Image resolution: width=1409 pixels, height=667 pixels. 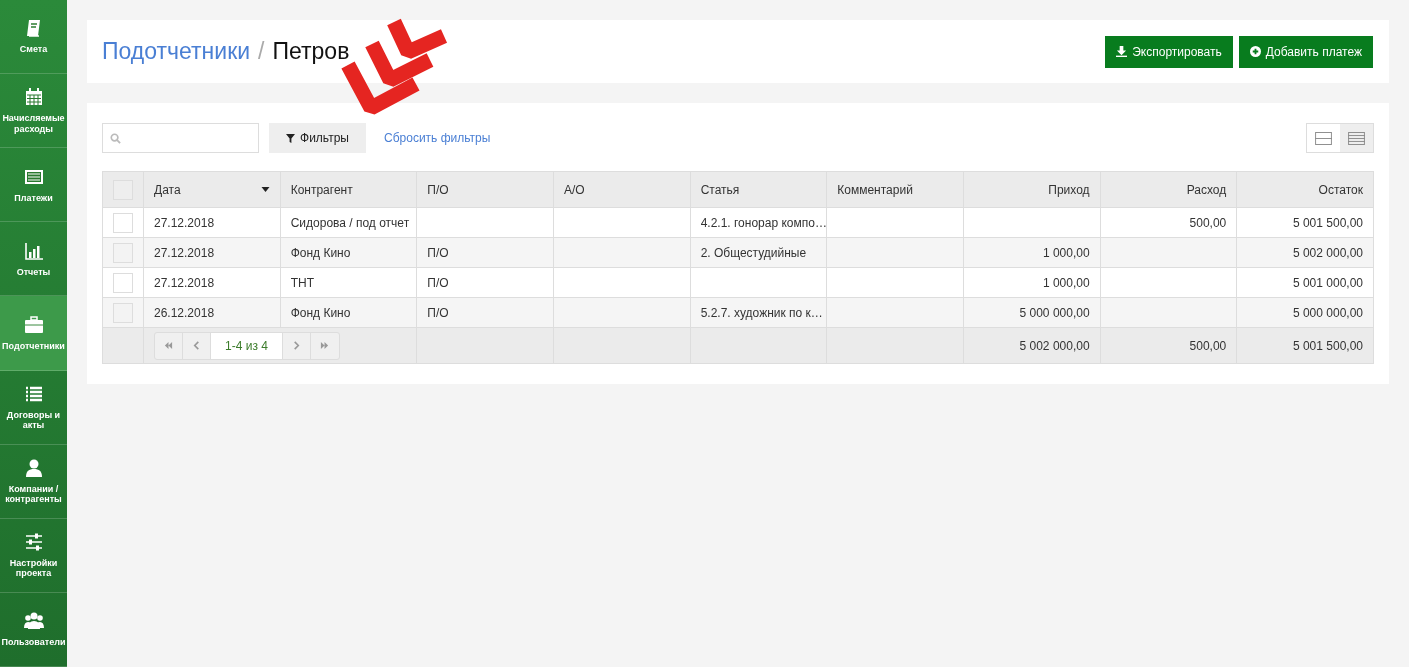 I want to click on download-icon, so click(x=1122, y=51).